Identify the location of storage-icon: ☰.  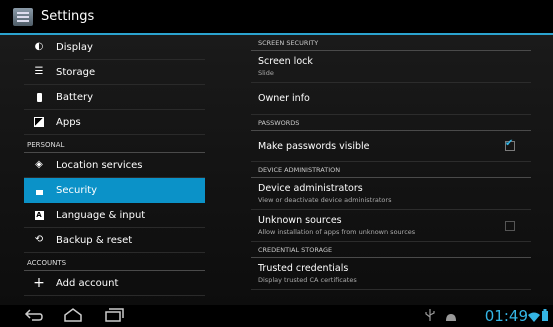
(39, 71).